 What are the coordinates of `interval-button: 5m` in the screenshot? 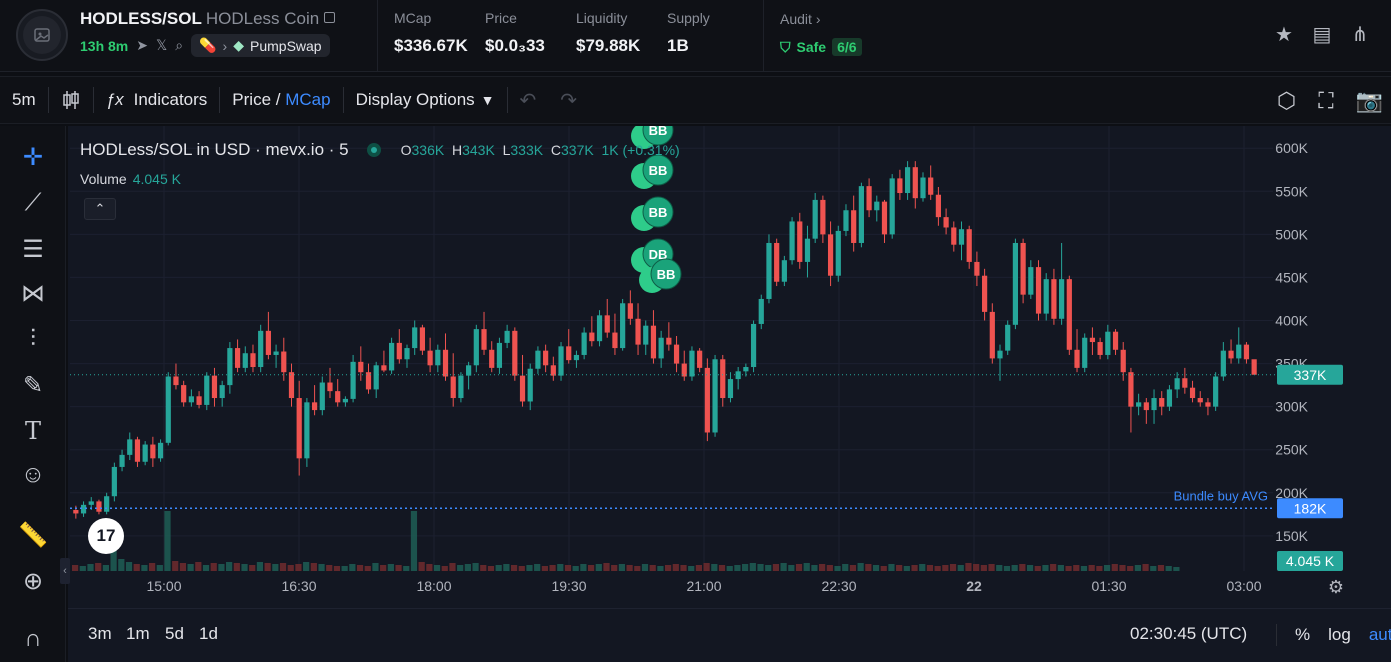 It's located at (24, 100).